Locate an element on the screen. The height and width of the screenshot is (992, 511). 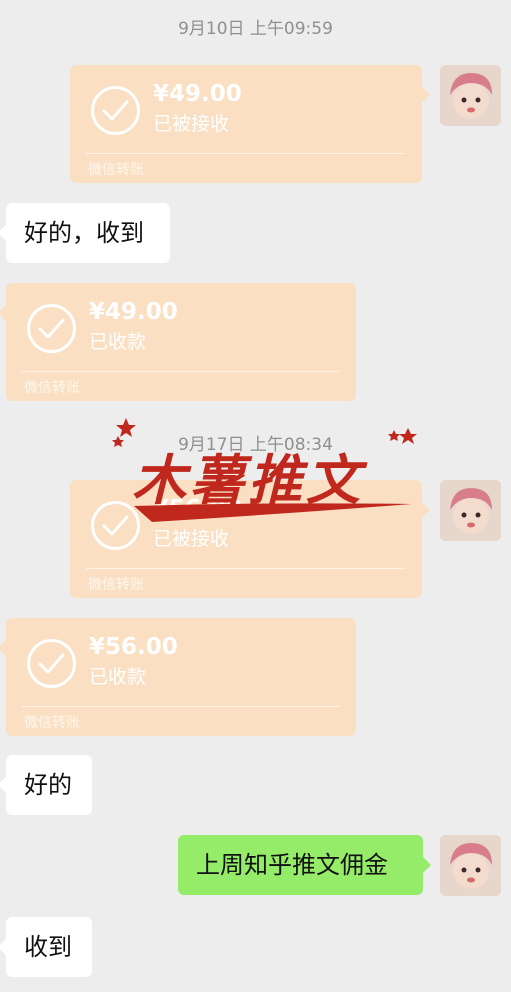
message-text: 好的 is located at coordinates (48, 785).